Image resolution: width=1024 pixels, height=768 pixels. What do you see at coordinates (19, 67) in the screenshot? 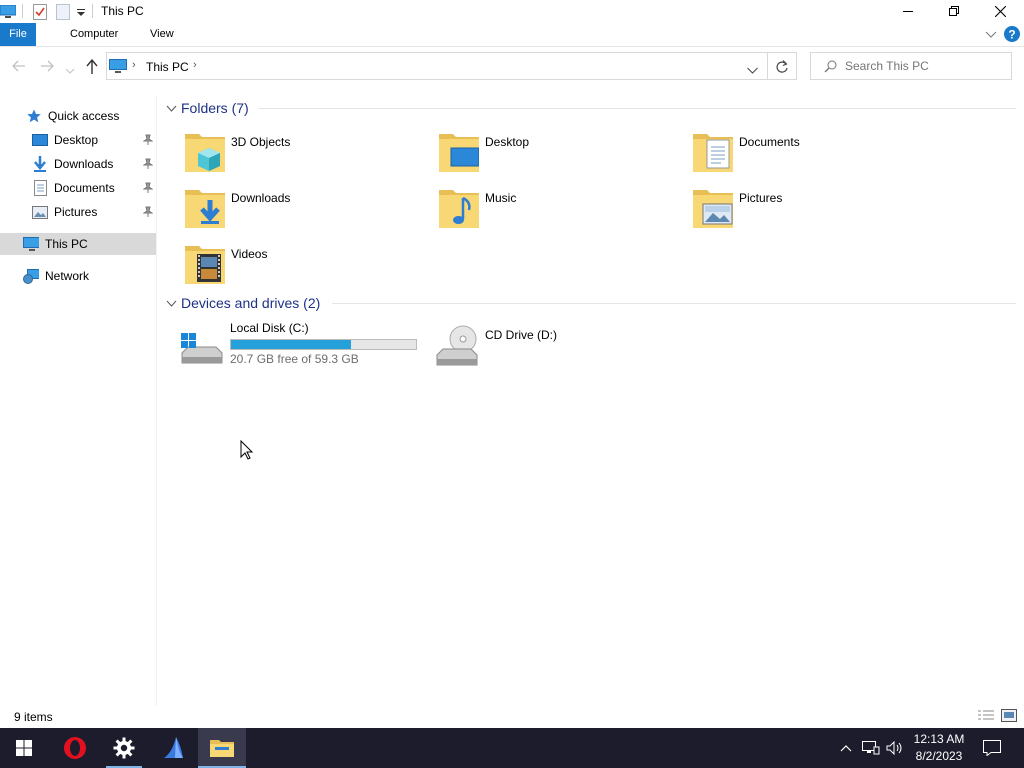
I see `back-arrow-icon` at bounding box center [19, 67].